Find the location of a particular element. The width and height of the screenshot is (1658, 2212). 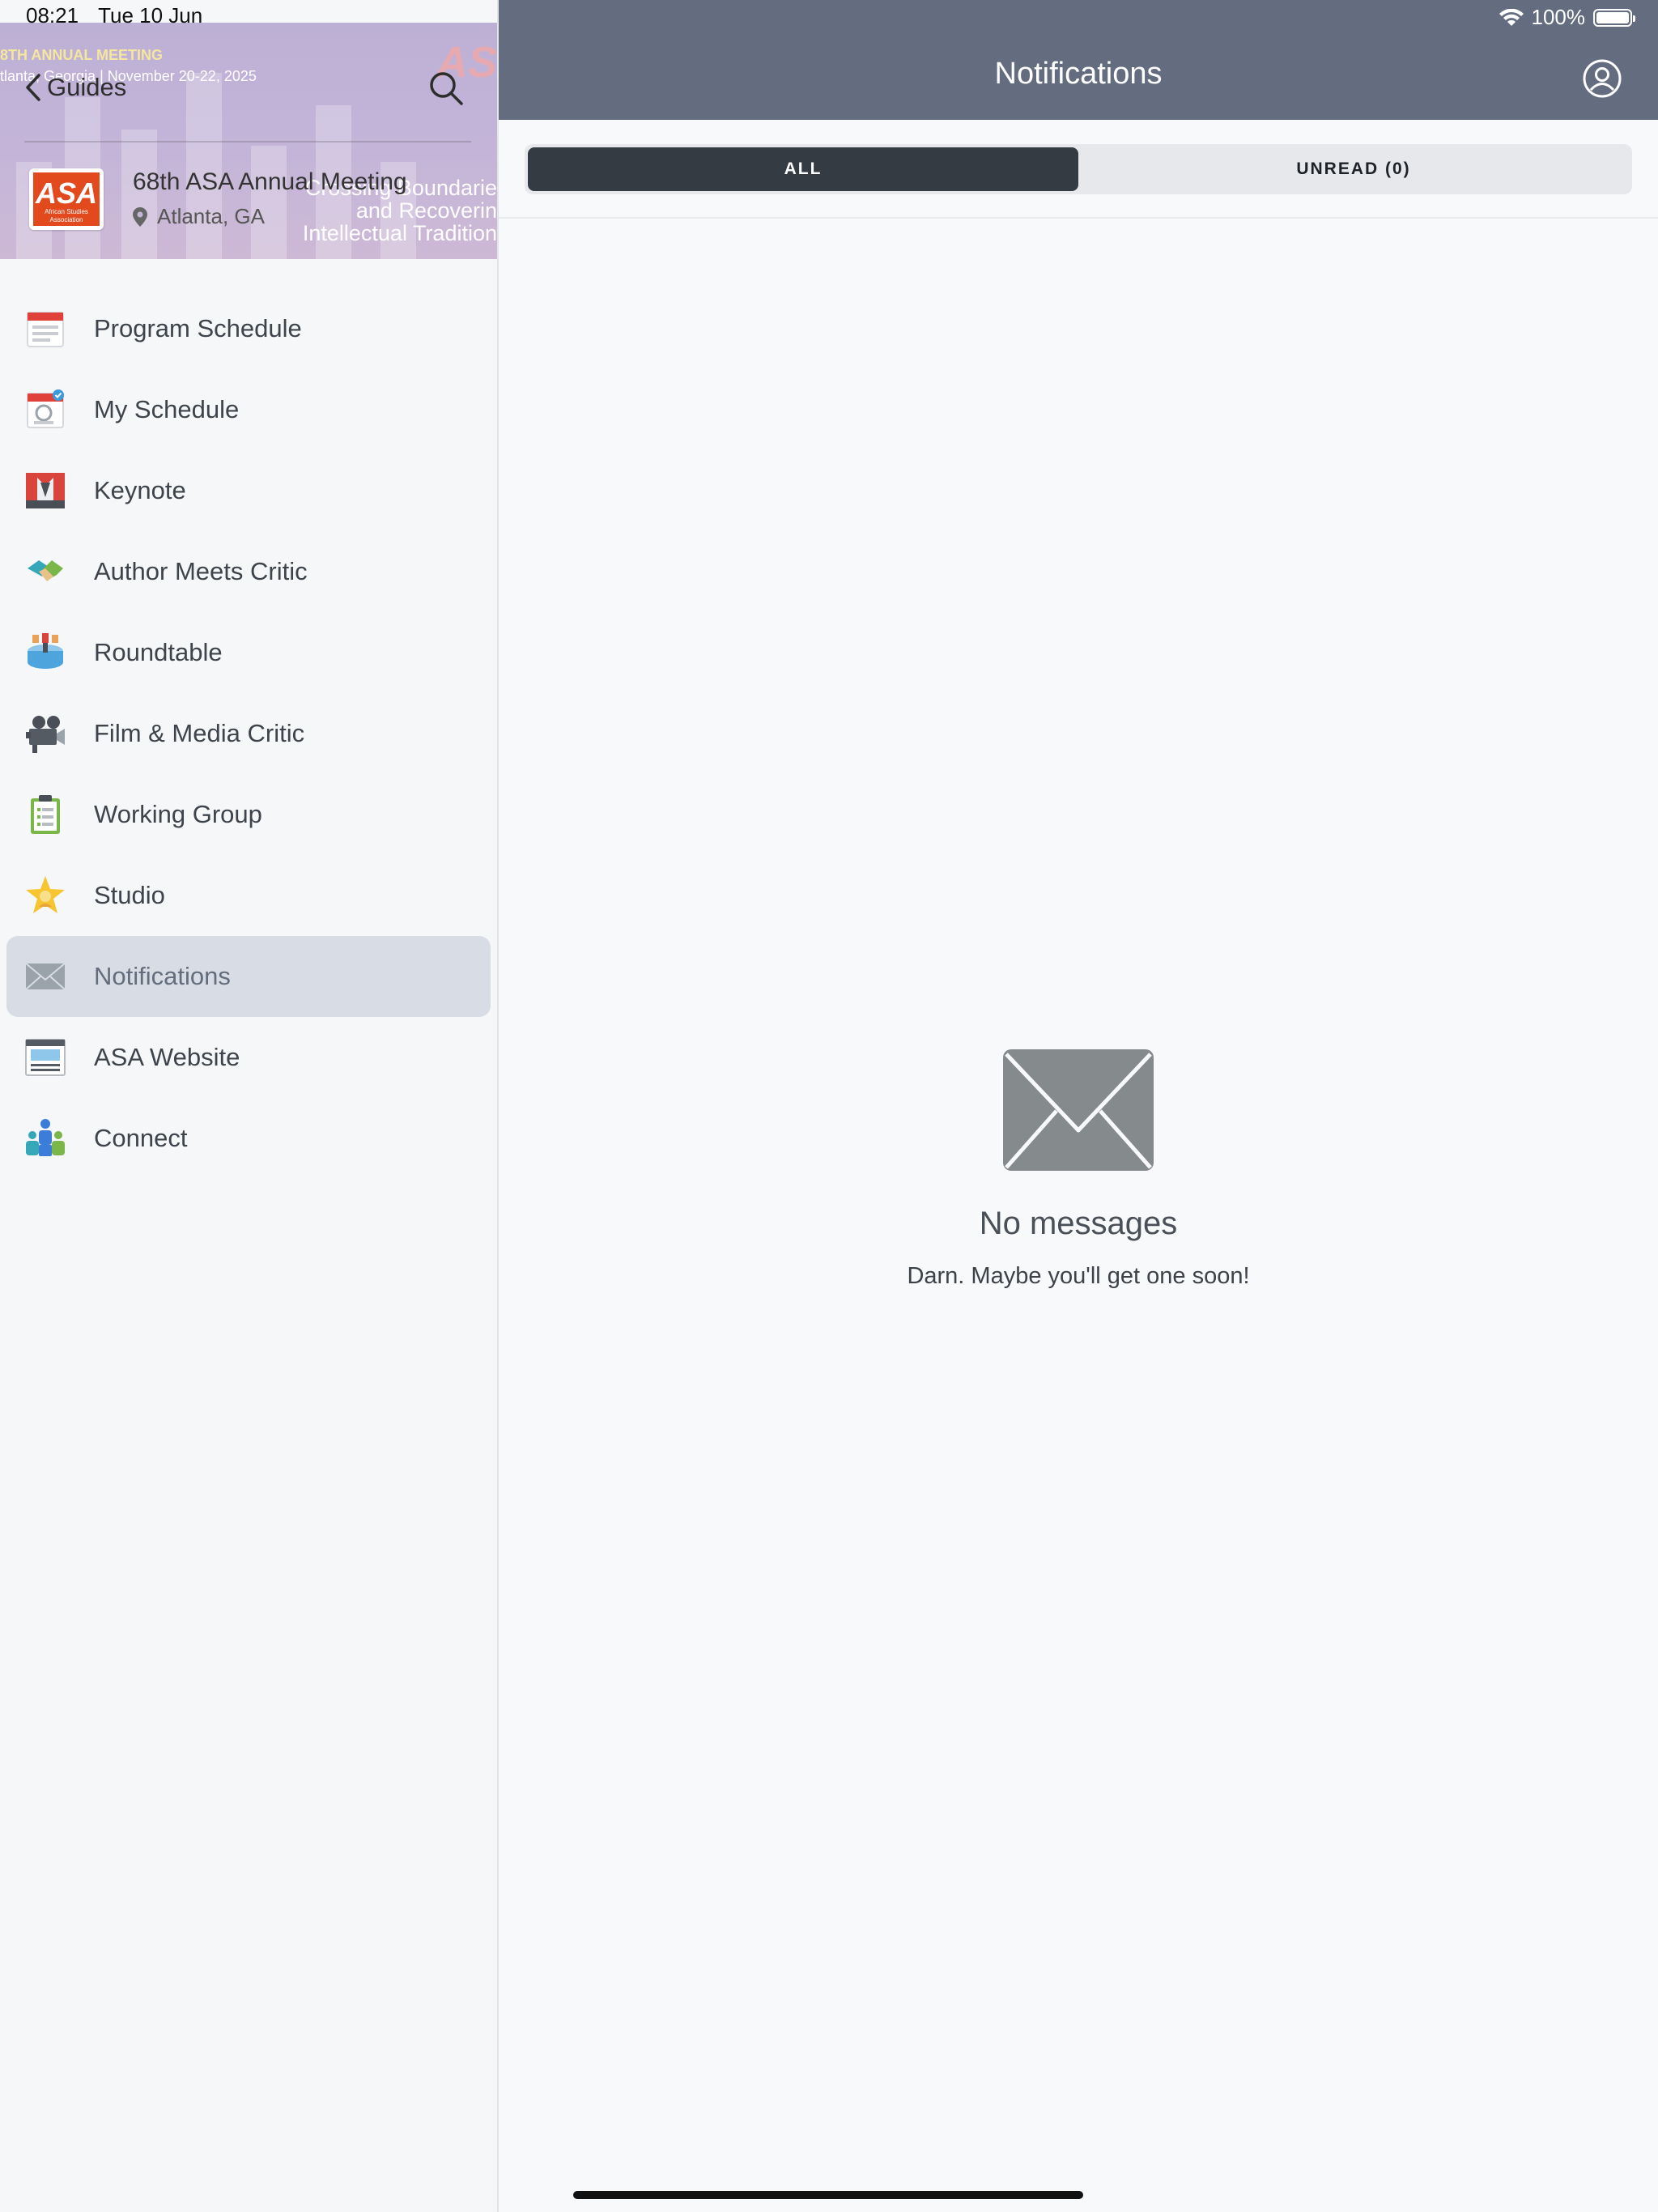

clipboard-icon is located at coordinates (45, 815).